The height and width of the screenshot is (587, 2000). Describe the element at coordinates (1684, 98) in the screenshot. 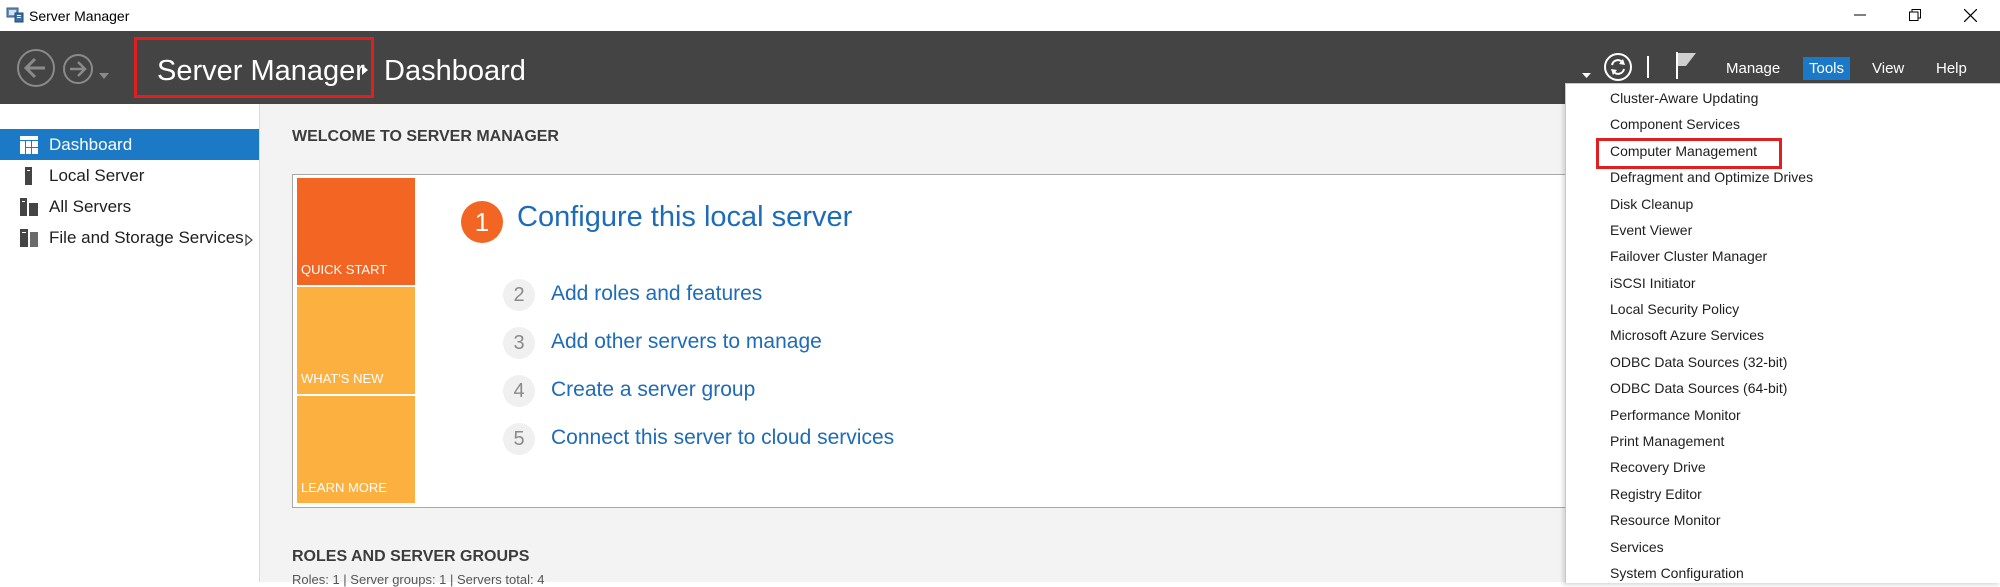

I see `menu-item-cluster-aware-updating: Cluster-Aware Updating` at that location.